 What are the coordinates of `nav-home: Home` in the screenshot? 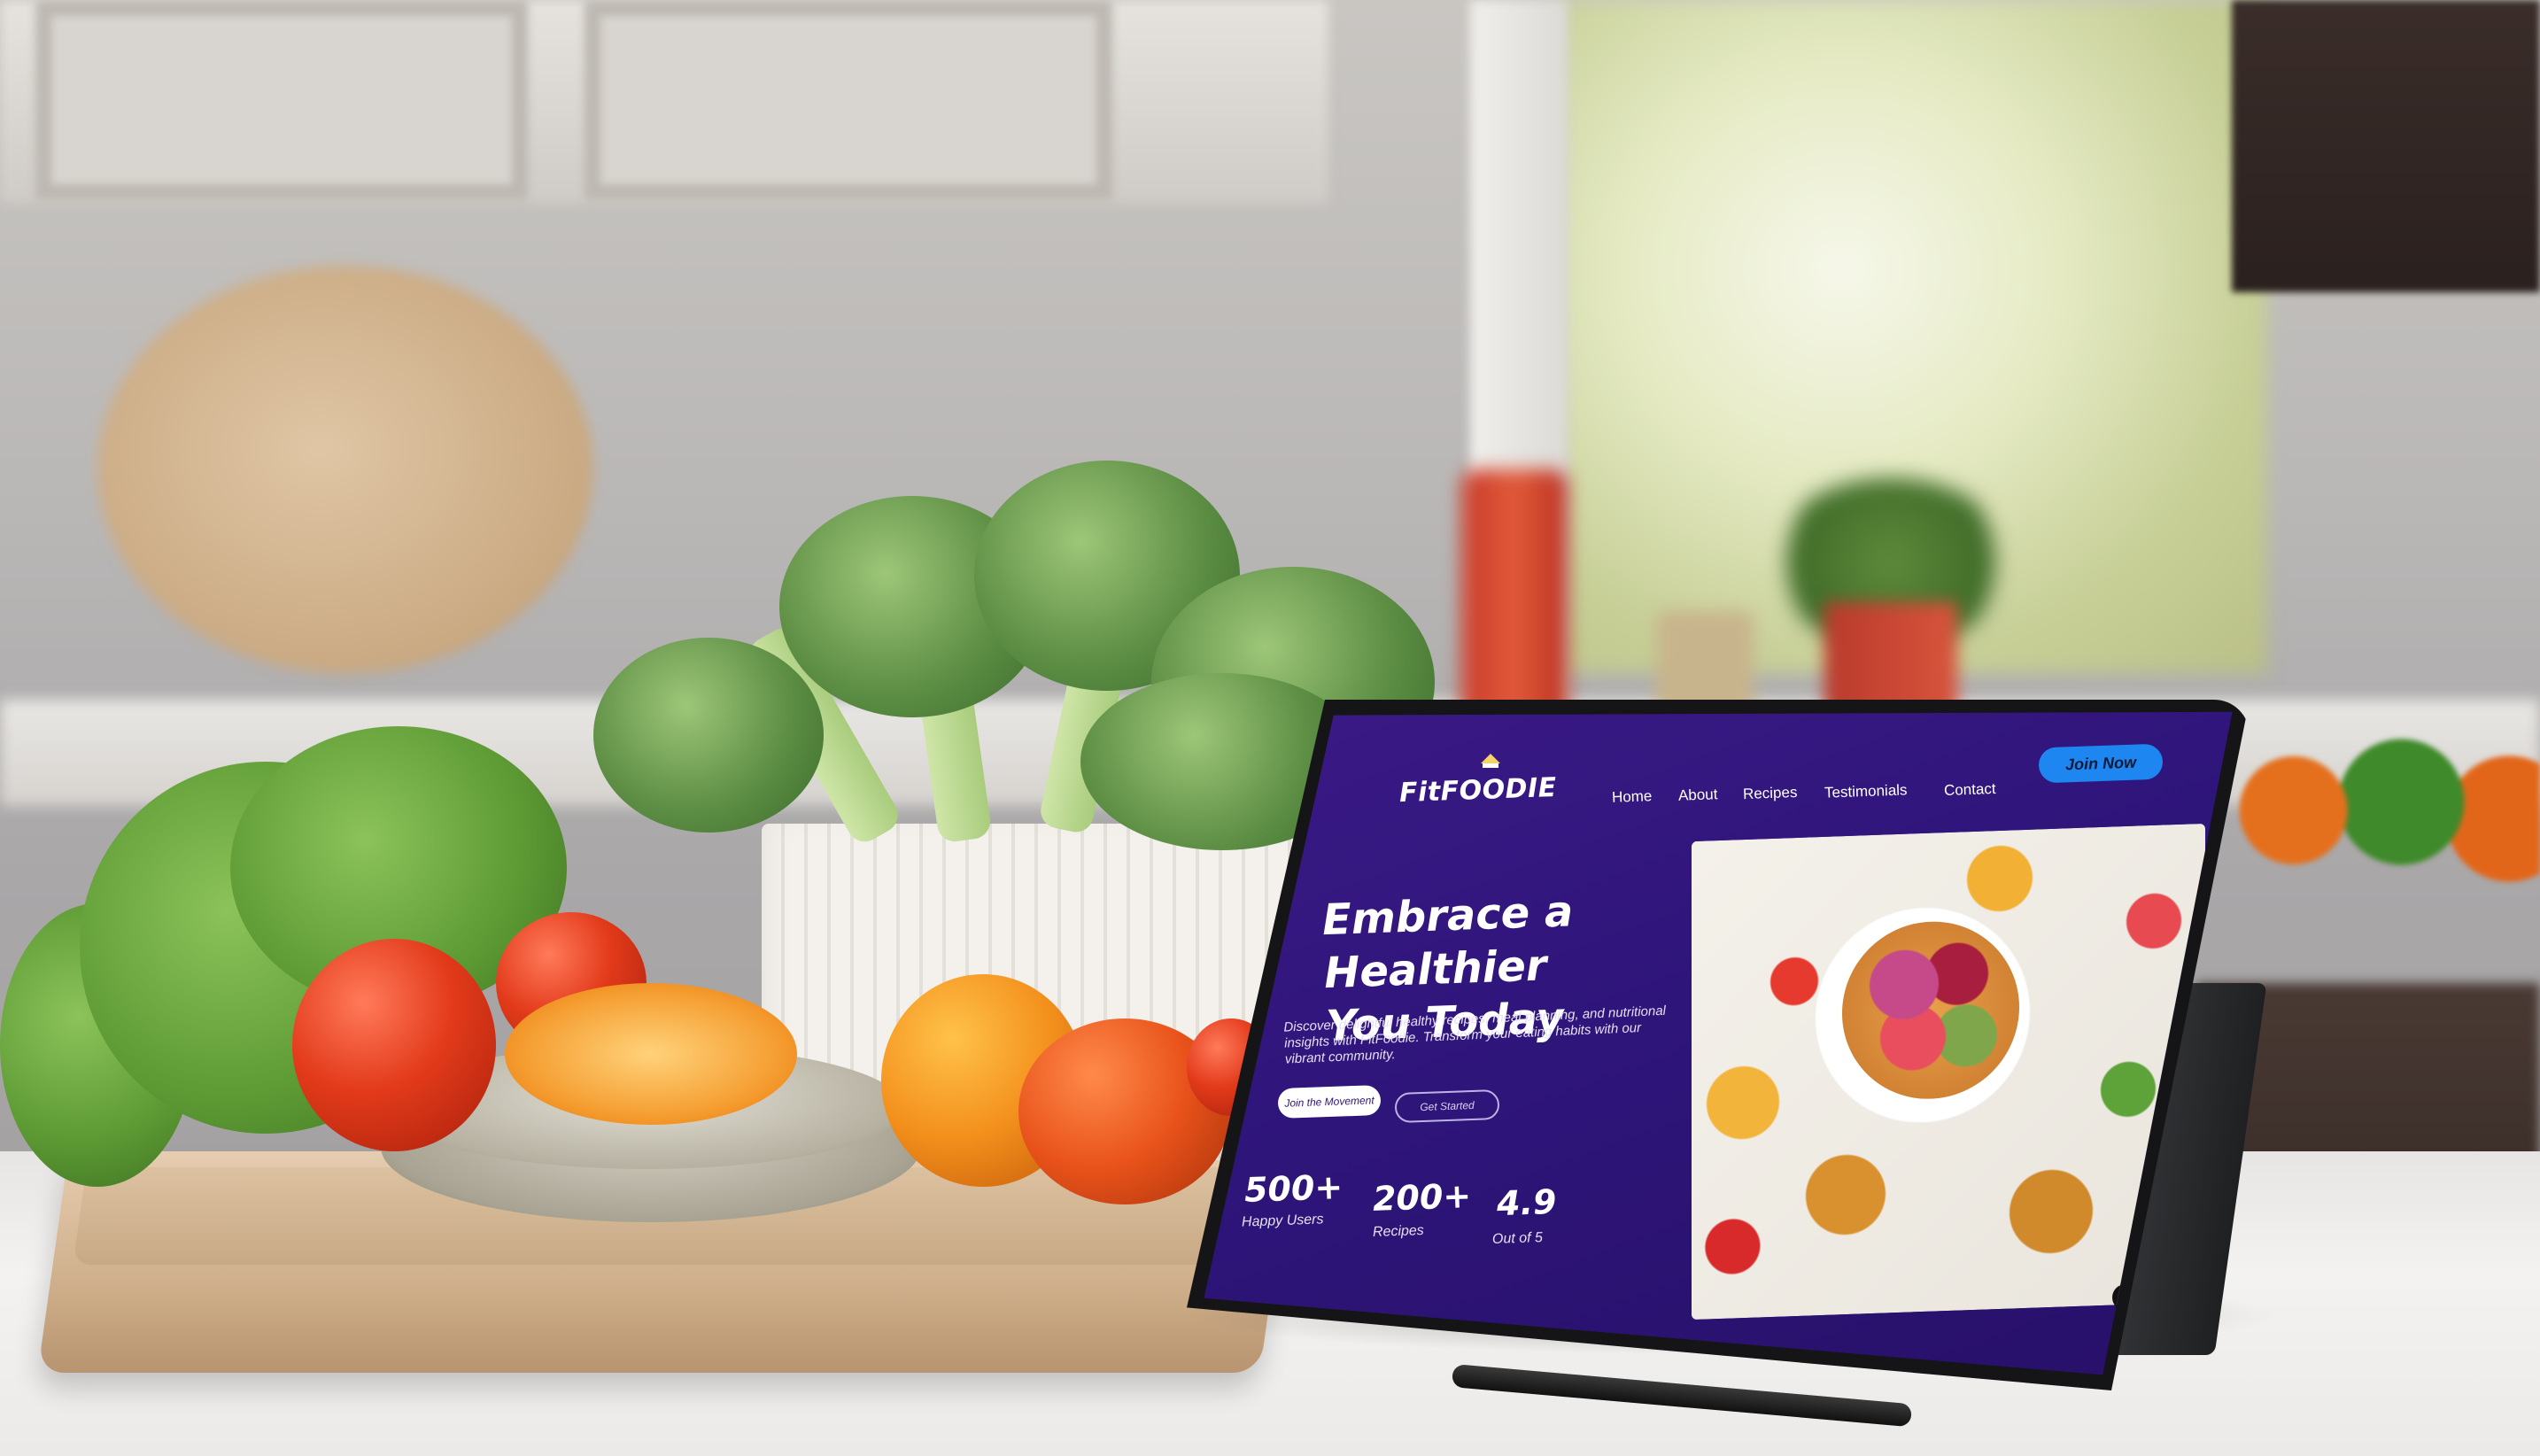 It's located at (1632, 797).